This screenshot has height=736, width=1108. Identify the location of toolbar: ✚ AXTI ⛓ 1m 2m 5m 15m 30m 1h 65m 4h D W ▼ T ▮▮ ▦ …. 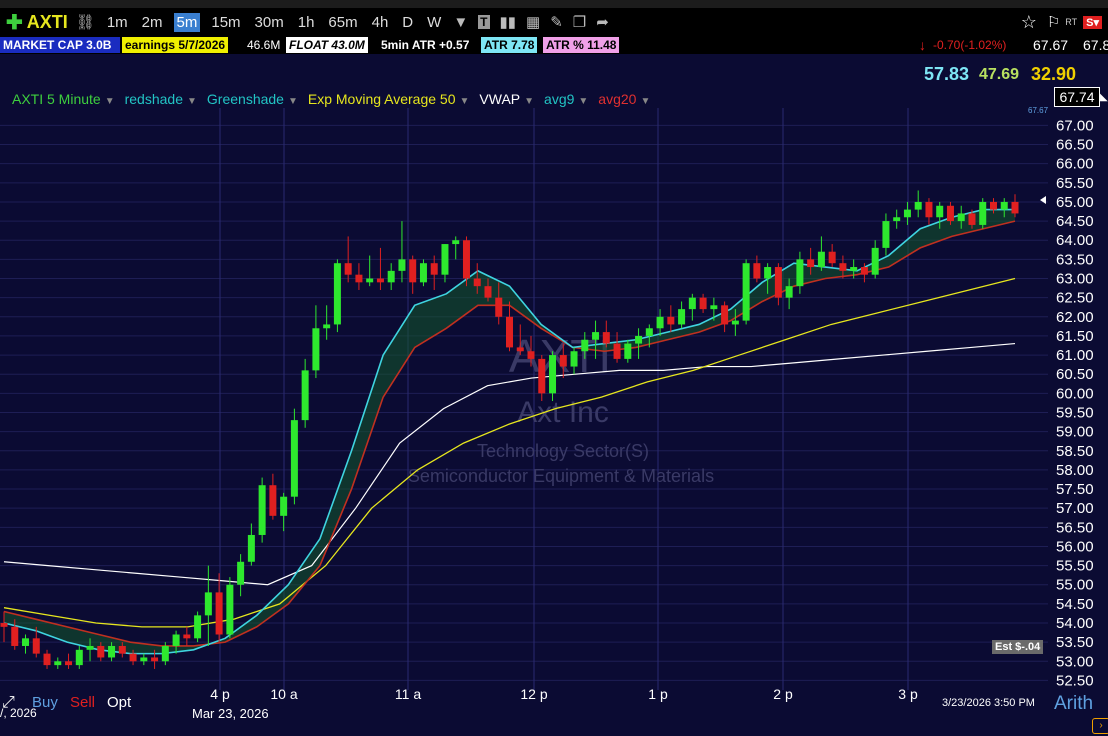
(554, 22).